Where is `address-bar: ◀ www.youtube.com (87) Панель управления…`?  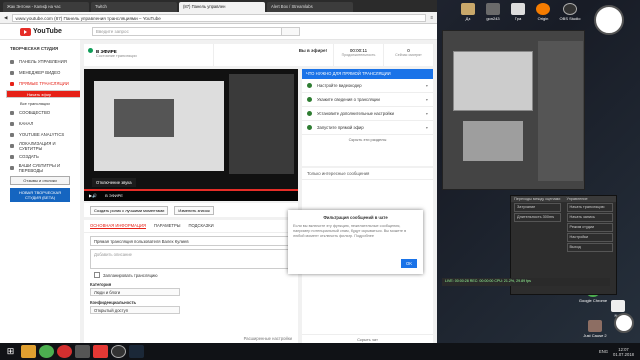 address-bar: ◀ www.youtube.com (87) Панель управления… is located at coordinates (218, 18).